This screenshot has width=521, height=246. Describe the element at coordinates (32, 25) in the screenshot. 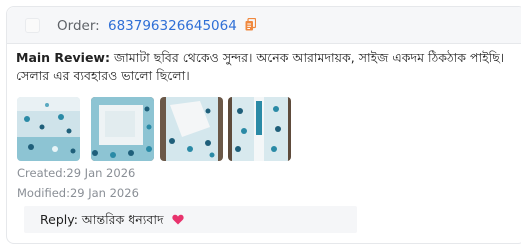

I see `select-checkbox` at that location.